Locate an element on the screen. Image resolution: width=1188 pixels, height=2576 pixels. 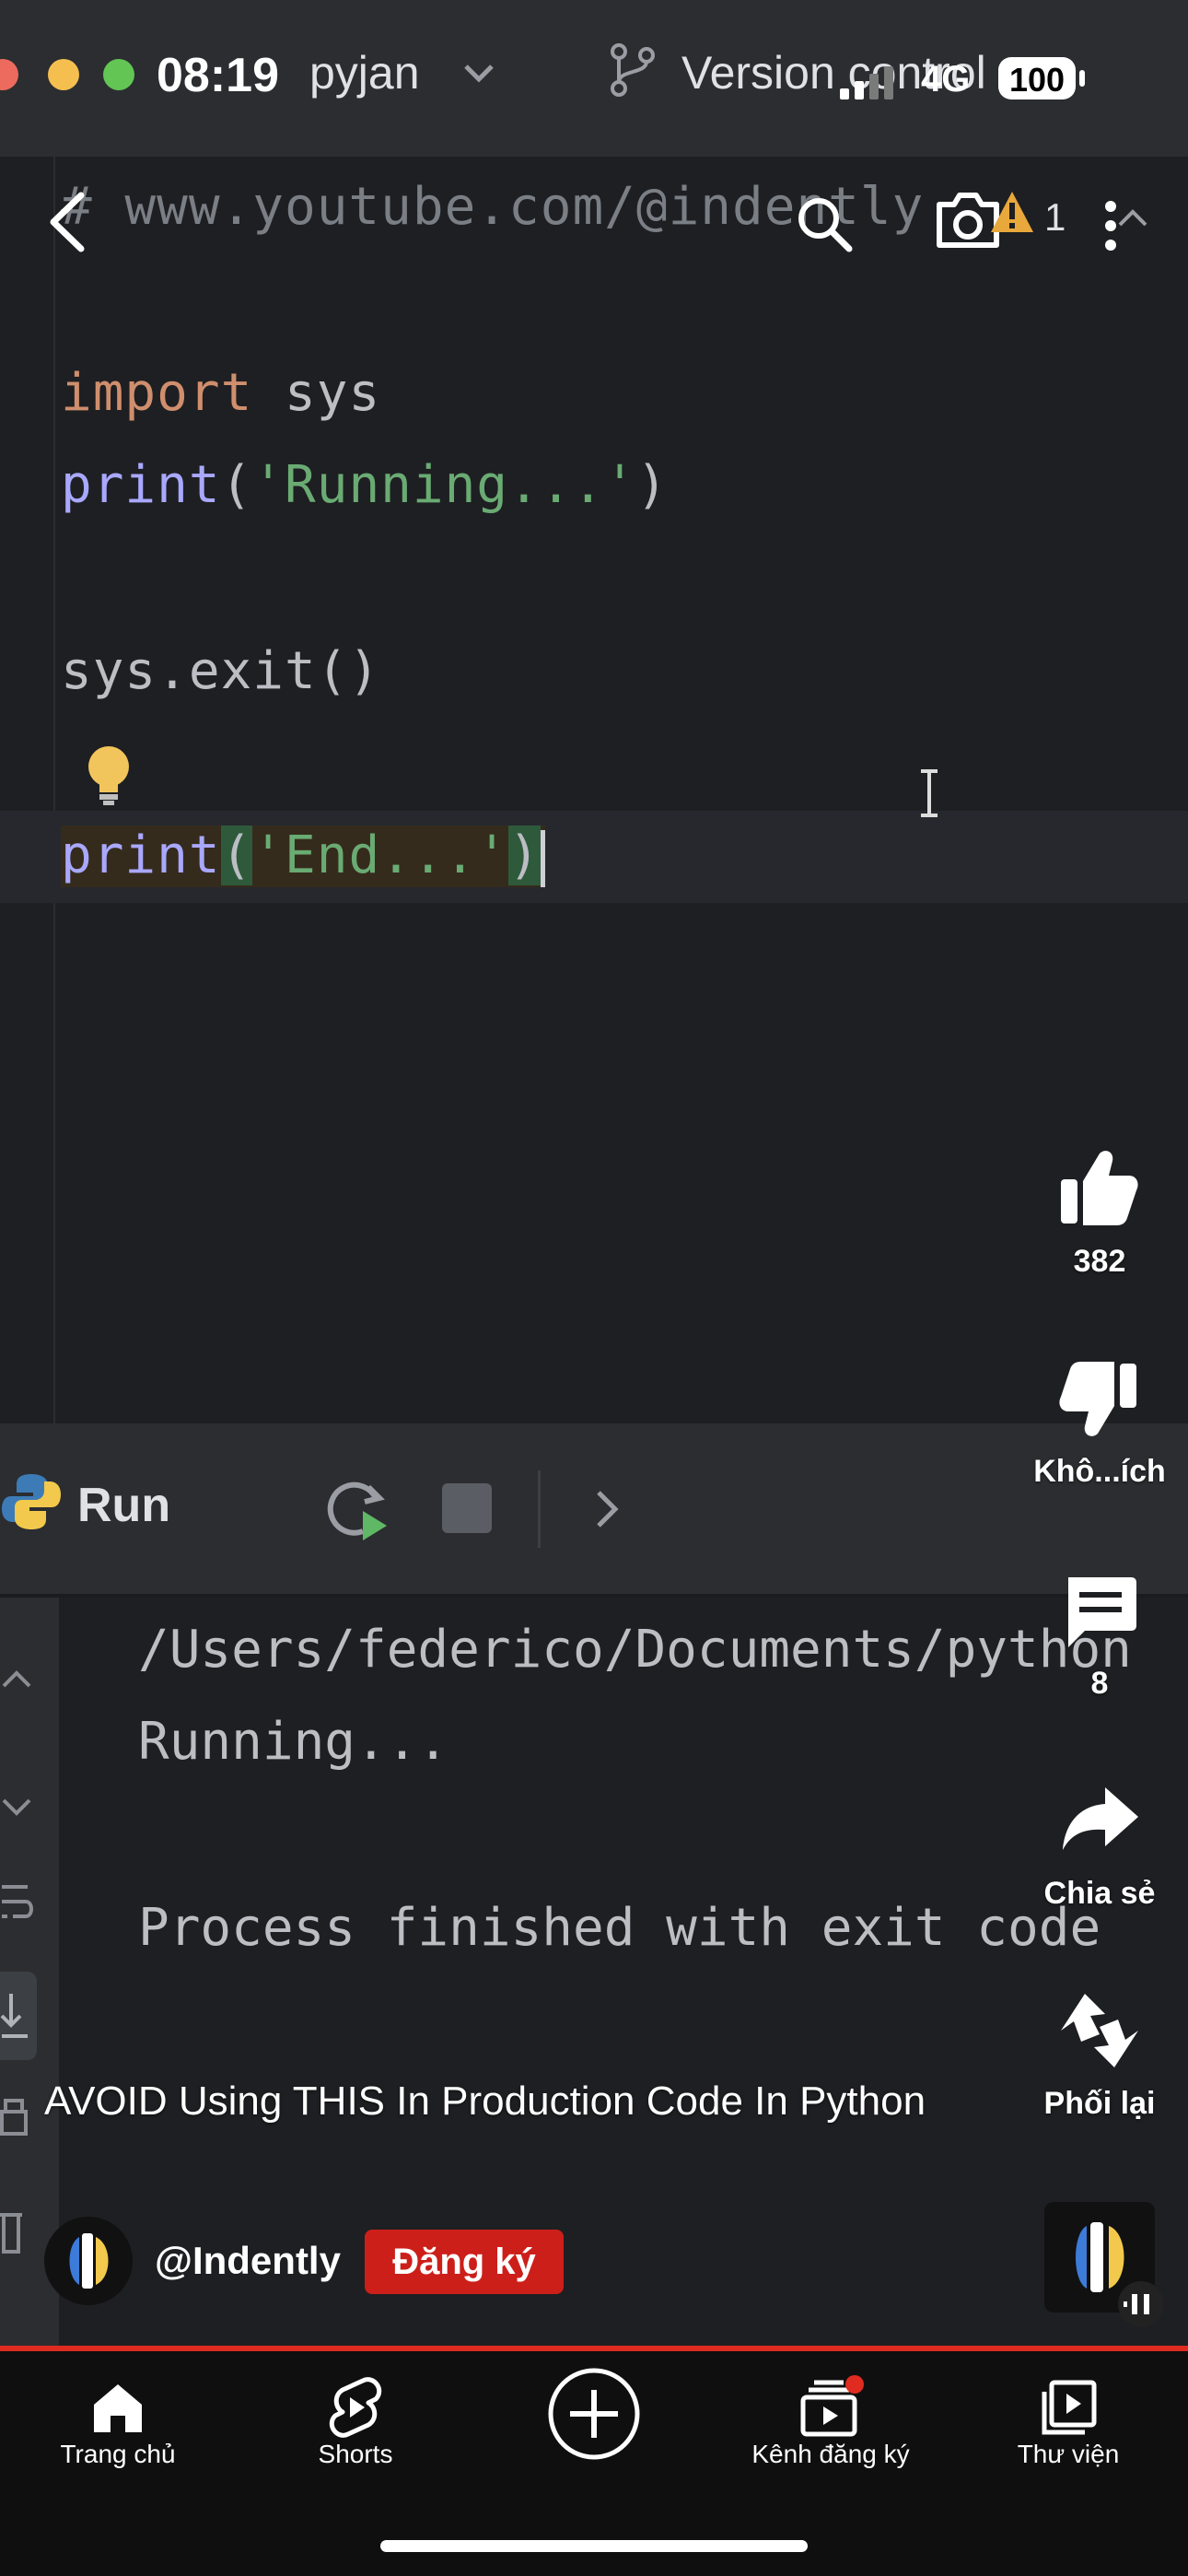
channel-avatar is located at coordinates (88, 2261).